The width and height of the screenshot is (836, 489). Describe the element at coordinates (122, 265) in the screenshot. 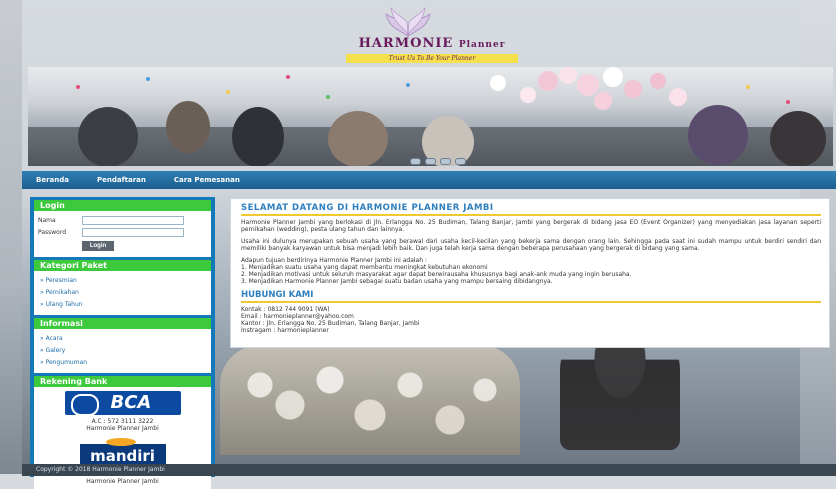

I see `kategori-title: Kategori Paket` at that location.